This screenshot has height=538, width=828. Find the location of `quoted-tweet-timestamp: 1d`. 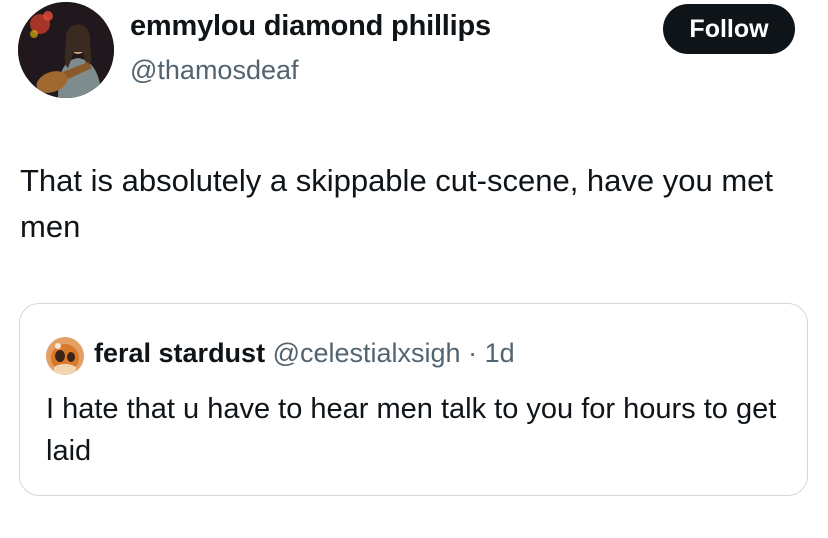

quoted-tweet-timestamp: 1d is located at coordinates (500, 353).